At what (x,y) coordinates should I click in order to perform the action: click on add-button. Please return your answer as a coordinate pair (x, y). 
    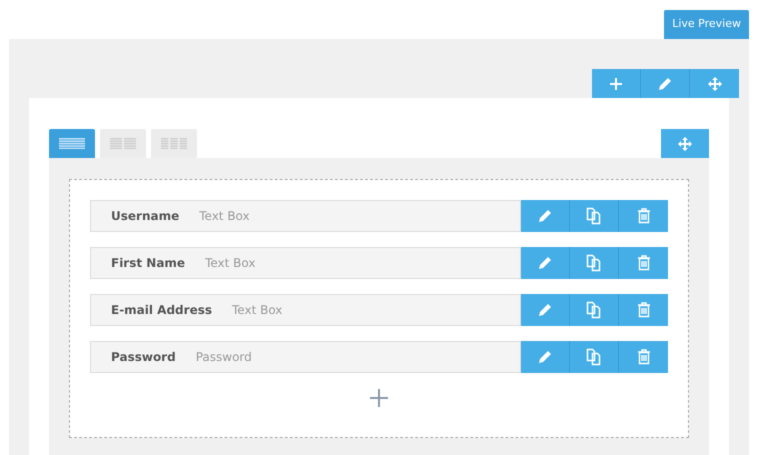
    Looking at the image, I should click on (616, 83).